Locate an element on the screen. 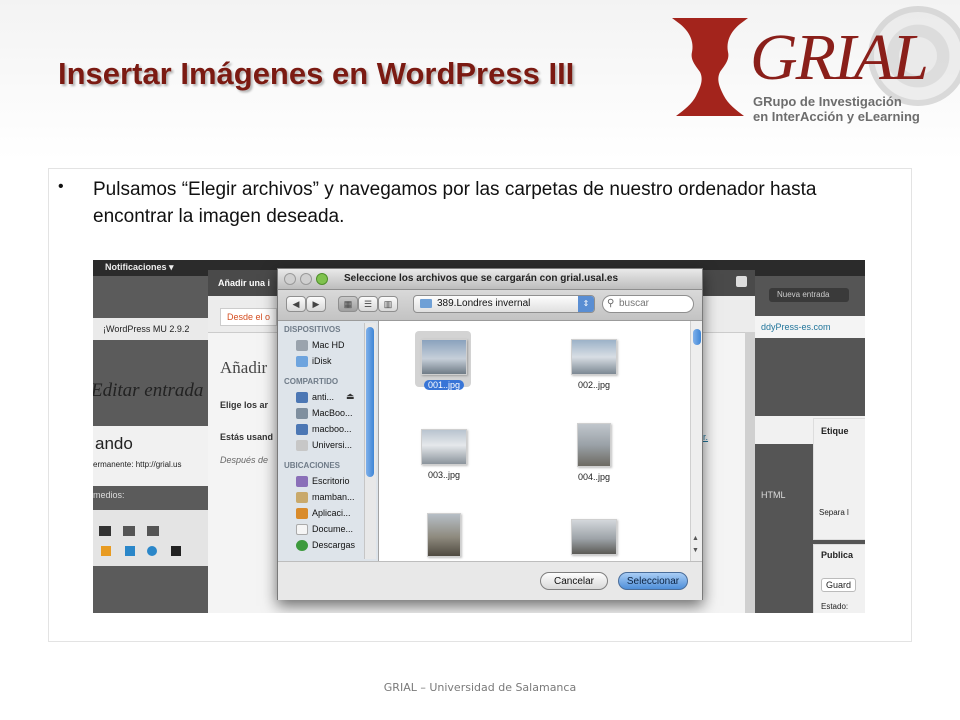 Image resolution: width=960 pixels, height=720 pixels. file-grid-scroll-thumb is located at coordinates (697, 337).